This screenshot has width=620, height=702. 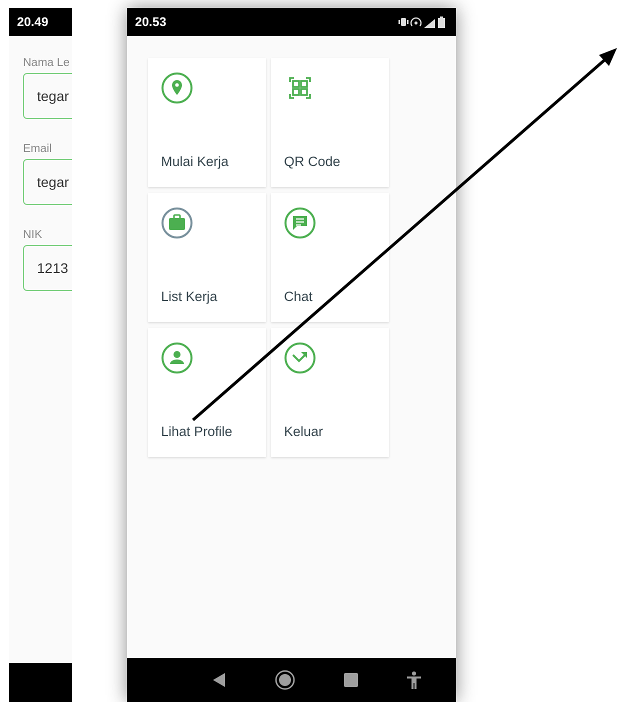 What do you see at coordinates (330, 122) in the screenshot?
I see `menu-card: QR Code` at bounding box center [330, 122].